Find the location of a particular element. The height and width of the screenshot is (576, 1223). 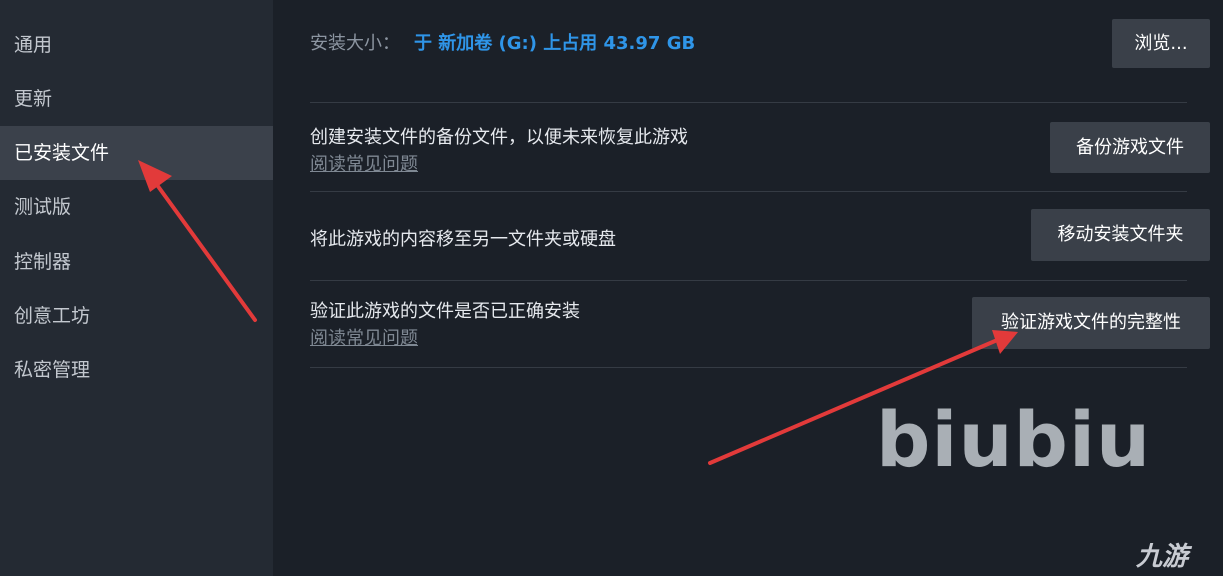

sidebar-item-general: 通用 is located at coordinates (136, 45).